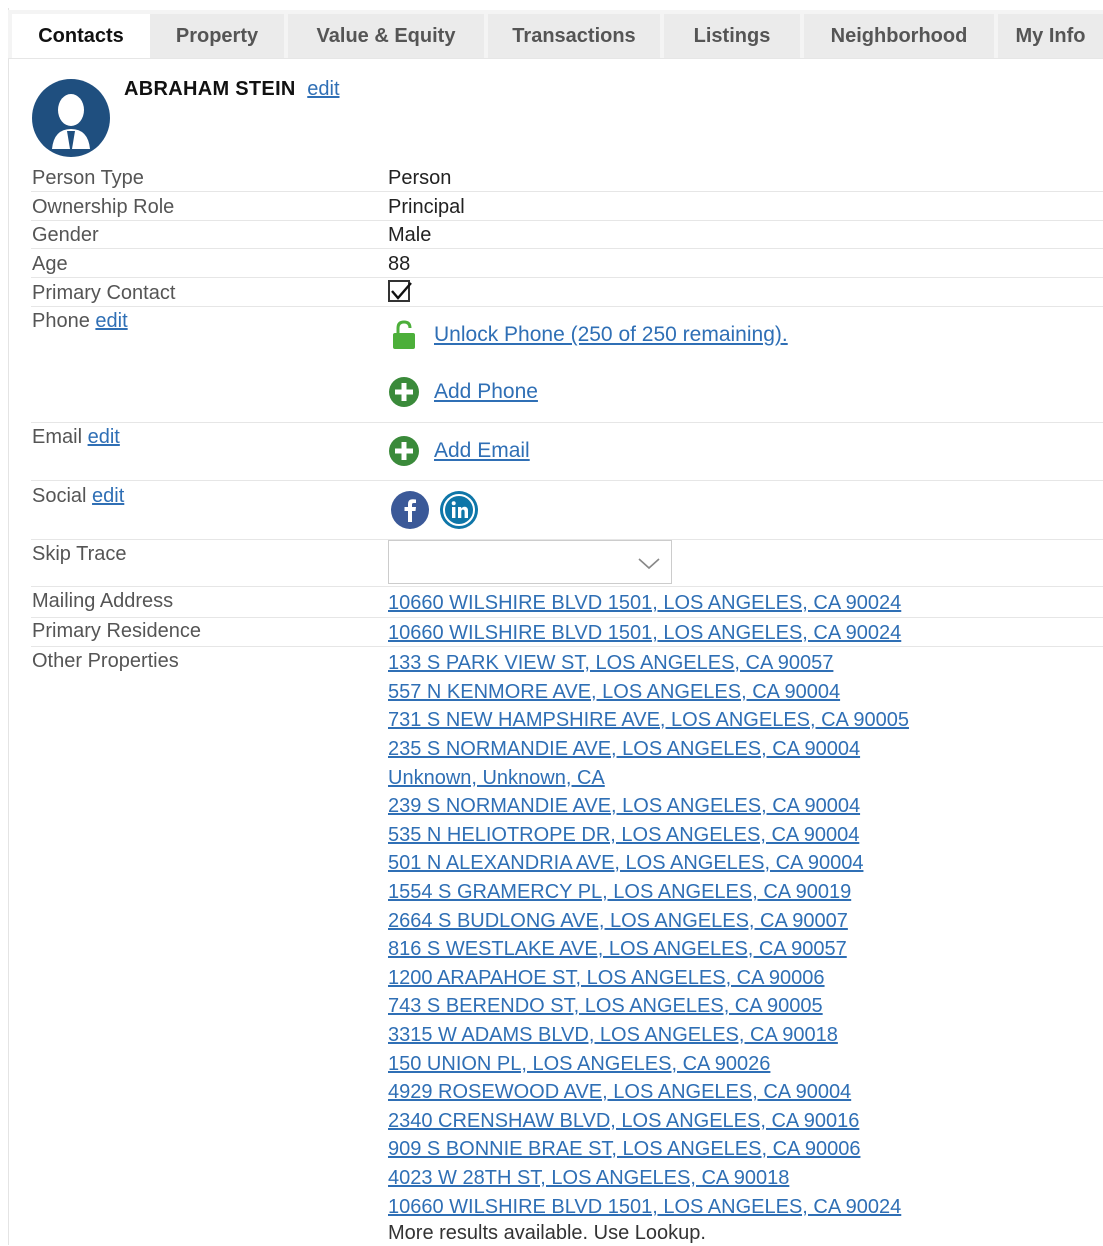 The image size is (1103, 1246). What do you see at coordinates (482, 451) in the screenshot?
I see `add-email-link: Add Email` at bounding box center [482, 451].